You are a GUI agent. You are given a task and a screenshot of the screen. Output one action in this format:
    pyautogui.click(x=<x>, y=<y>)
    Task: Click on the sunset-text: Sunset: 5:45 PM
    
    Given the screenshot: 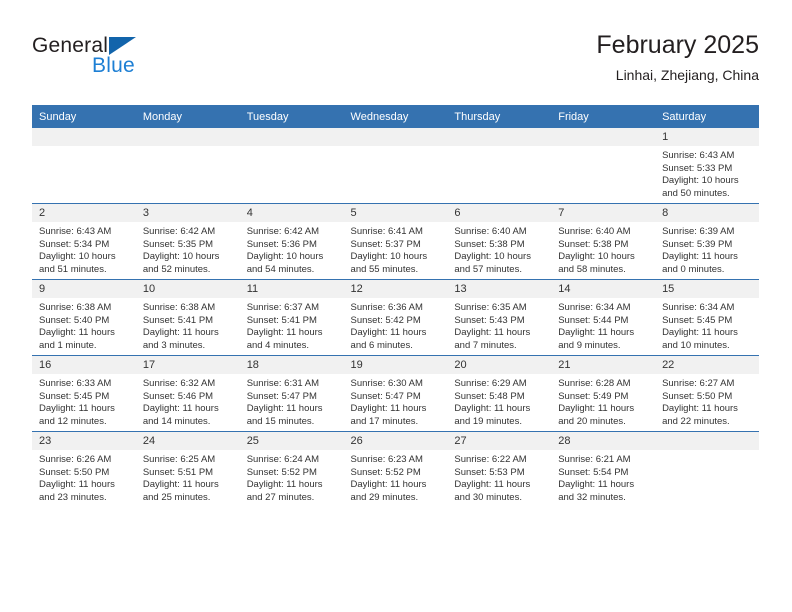 What is the action you would take?
    pyautogui.click(x=74, y=396)
    